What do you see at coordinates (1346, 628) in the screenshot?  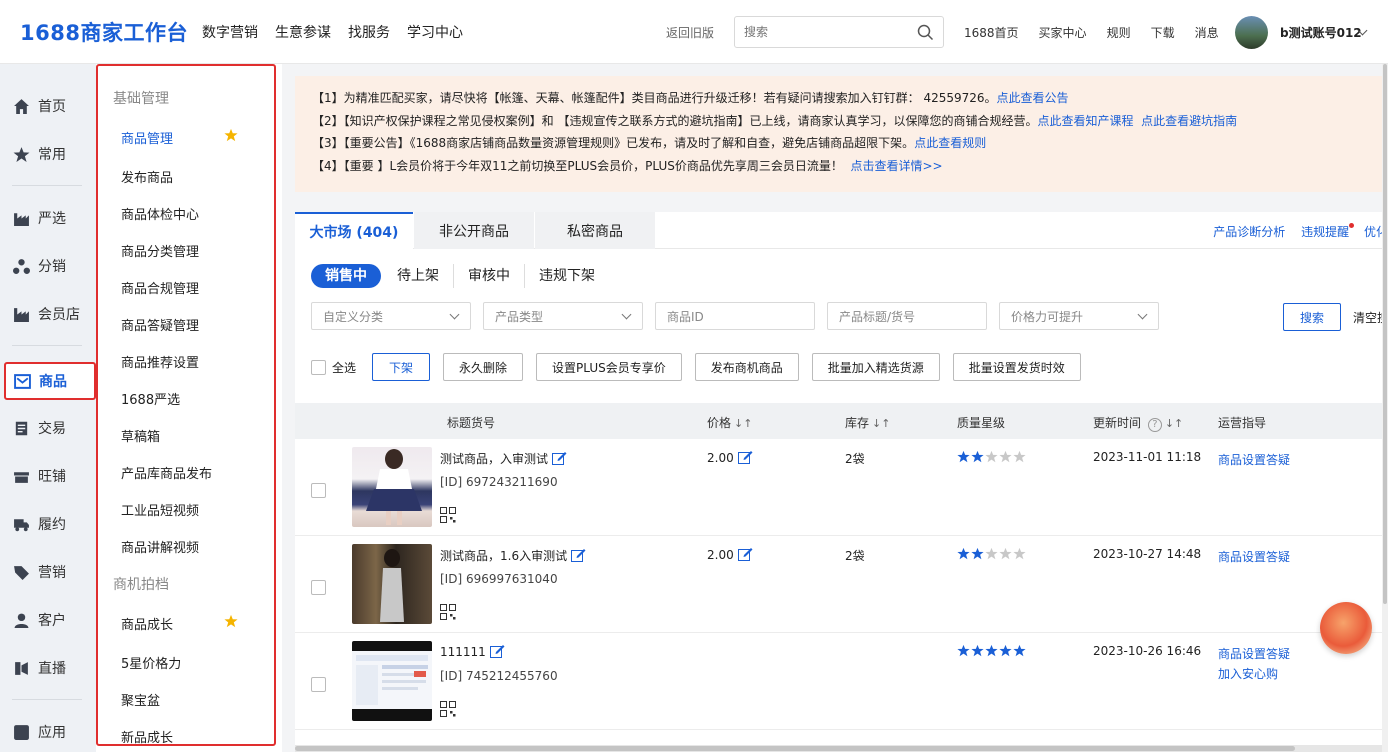 I see `assistant-mascot-icon` at bounding box center [1346, 628].